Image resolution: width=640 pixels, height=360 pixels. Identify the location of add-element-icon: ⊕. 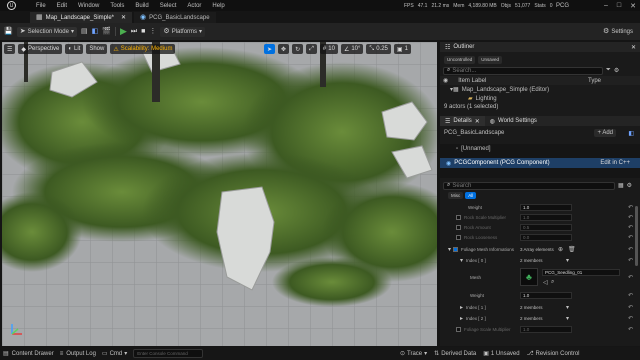
(560, 249).